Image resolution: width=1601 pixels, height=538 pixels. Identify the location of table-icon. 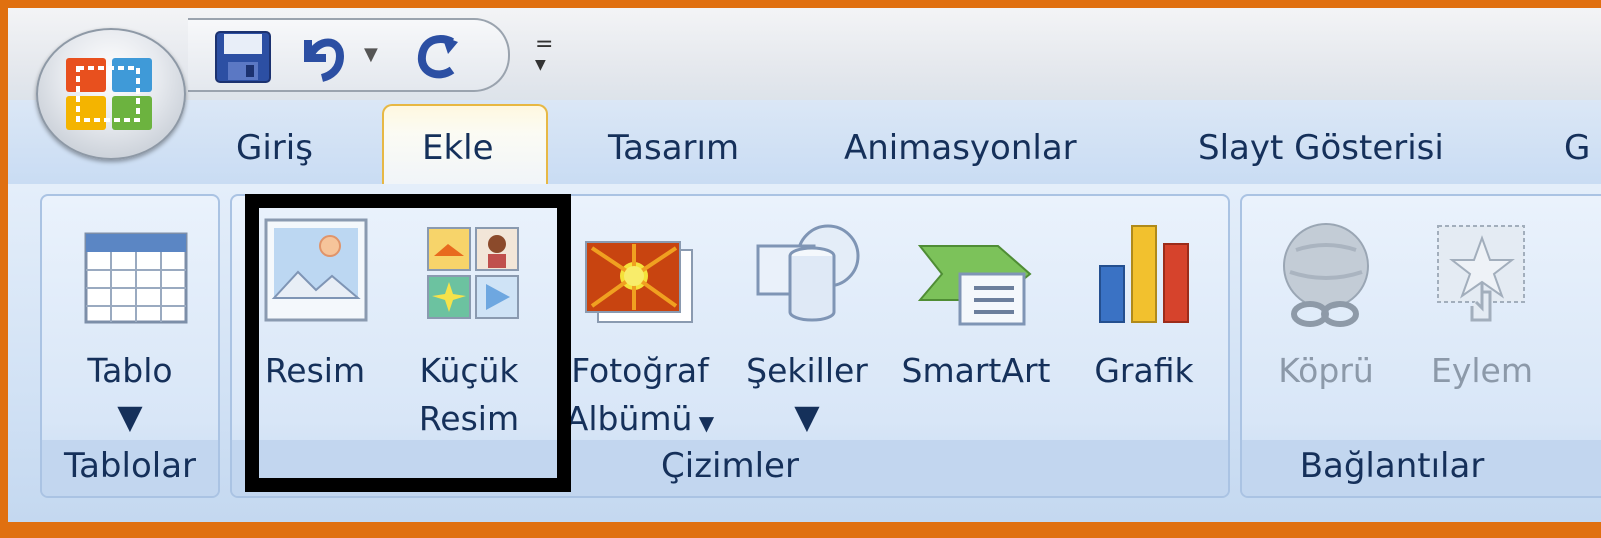
(136, 278).